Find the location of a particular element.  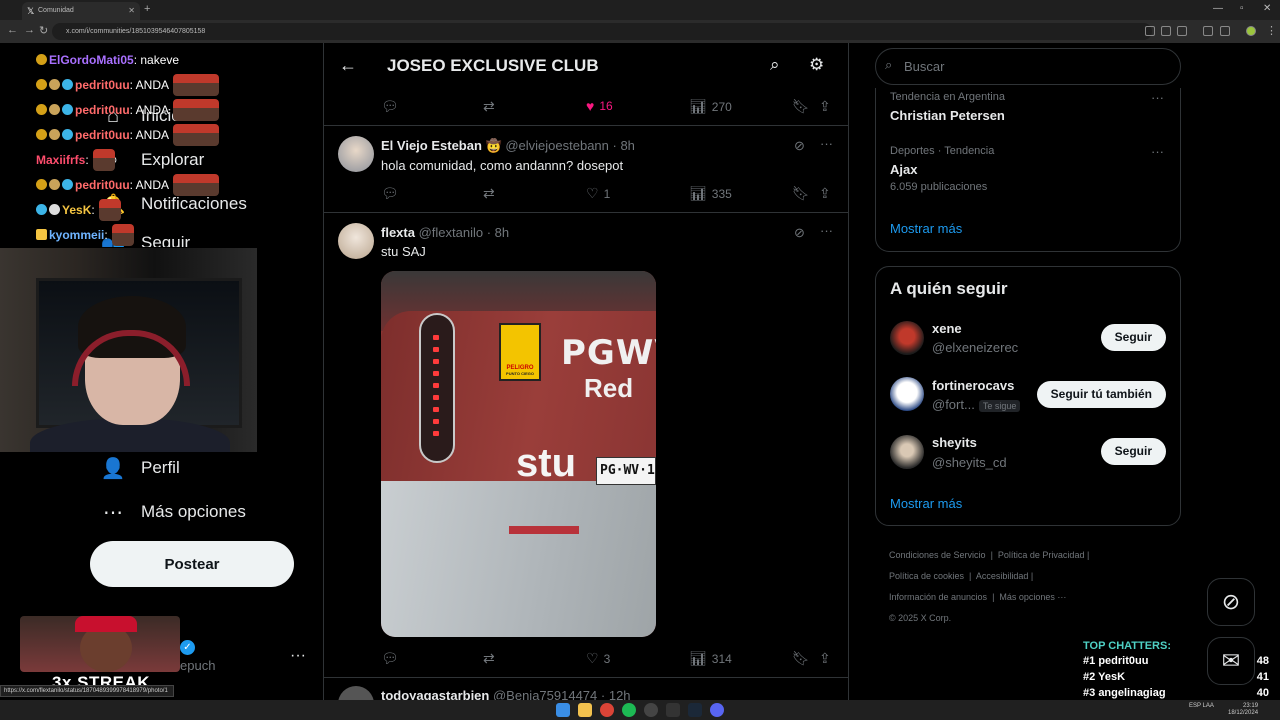

post-handle: @flextanilo is located at coordinates (451, 232).